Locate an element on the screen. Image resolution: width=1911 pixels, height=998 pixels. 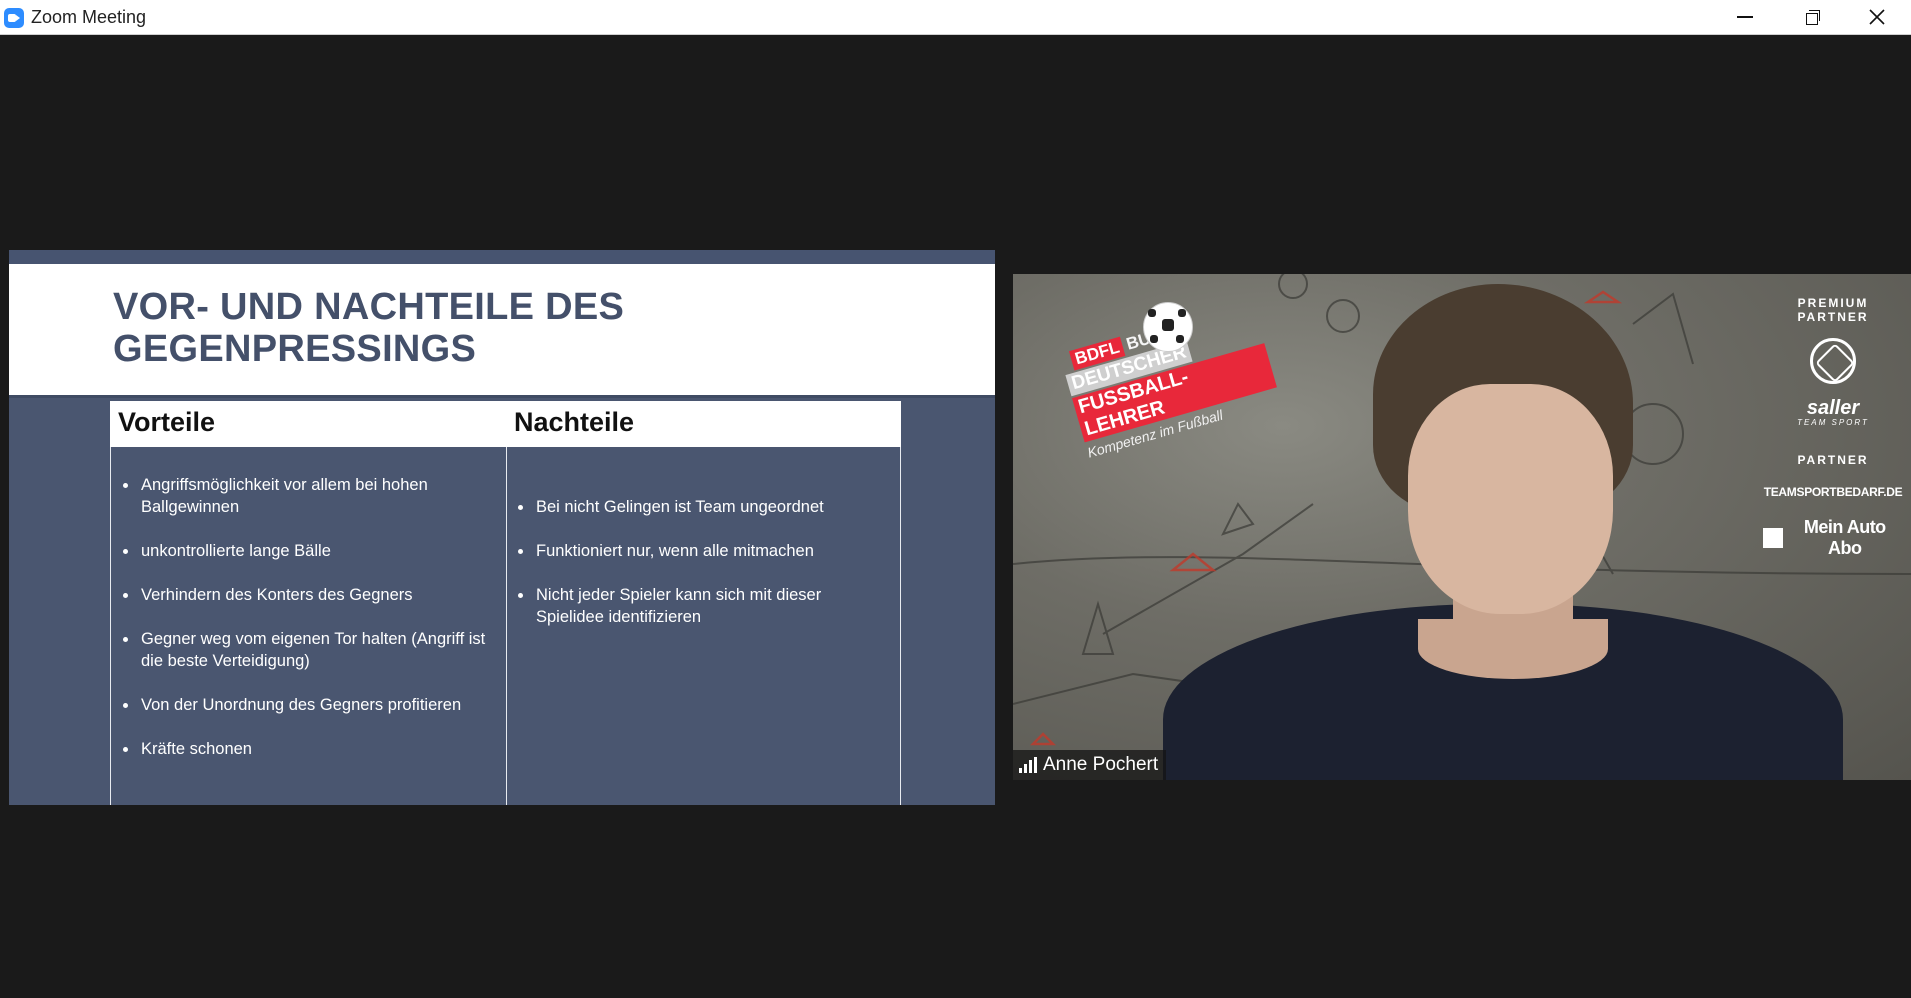
close-icon is located at coordinates (1877, 17).